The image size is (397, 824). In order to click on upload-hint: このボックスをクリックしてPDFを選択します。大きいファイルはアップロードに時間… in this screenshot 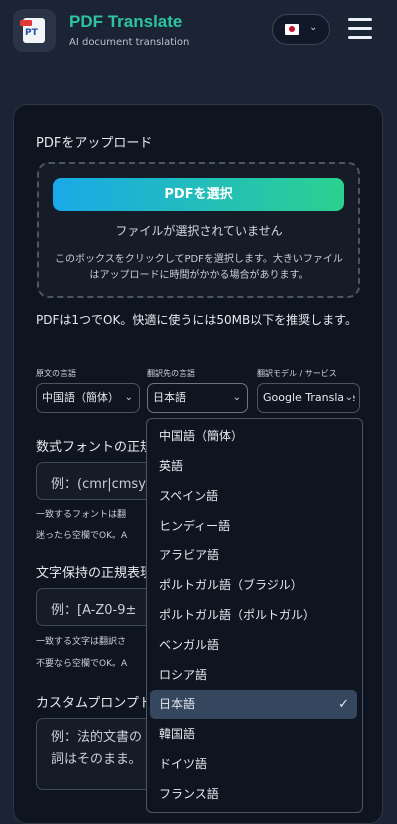, I will do `click(199, 267)`.